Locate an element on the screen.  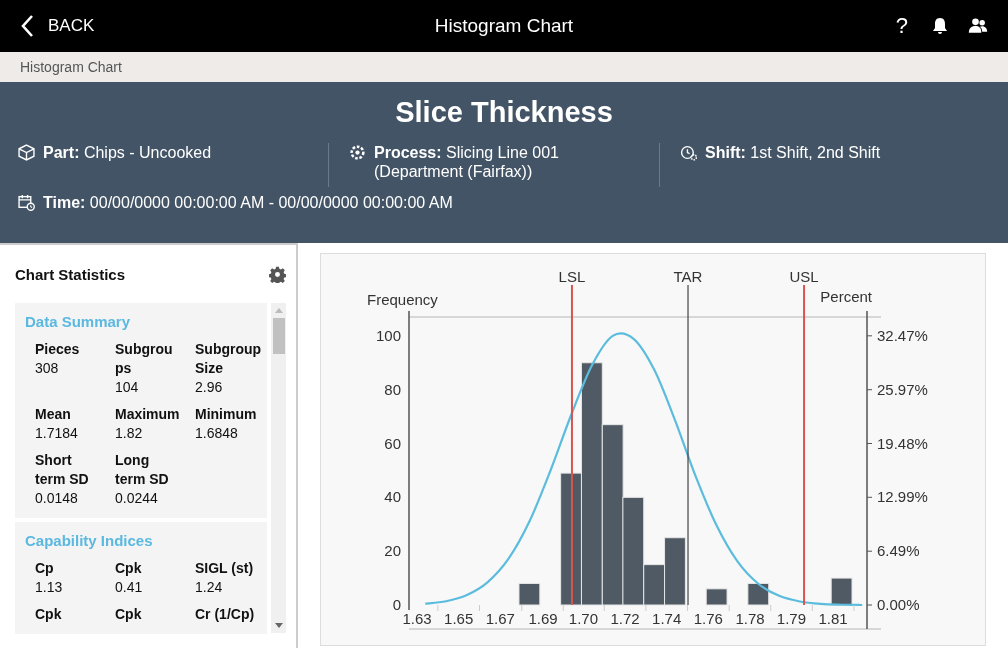
axis-tick-label: 1.79 is located at coordinates (791, 618).